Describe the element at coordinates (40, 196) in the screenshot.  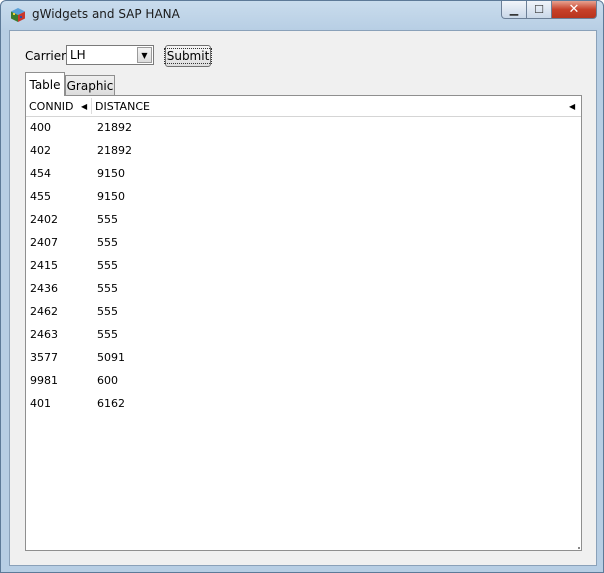
I see `connid-cell: 455` at that location.